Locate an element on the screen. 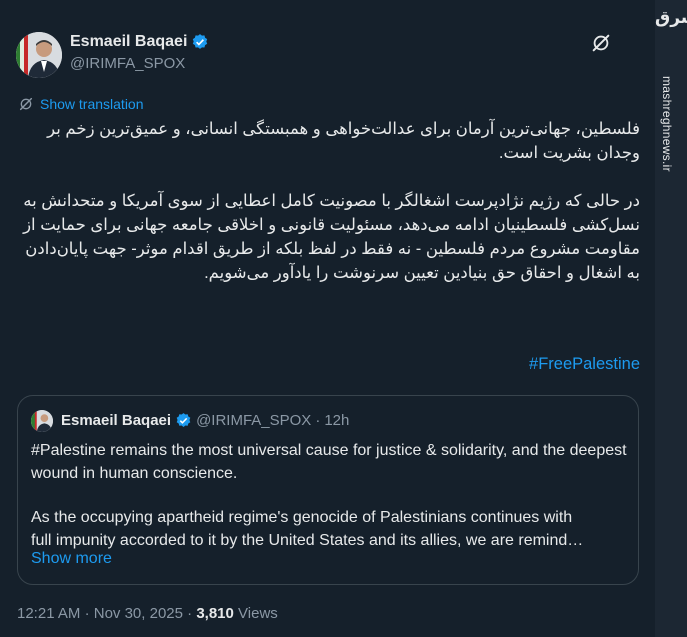  show-translation-link: Show translation is located at coordinates (81, 104).